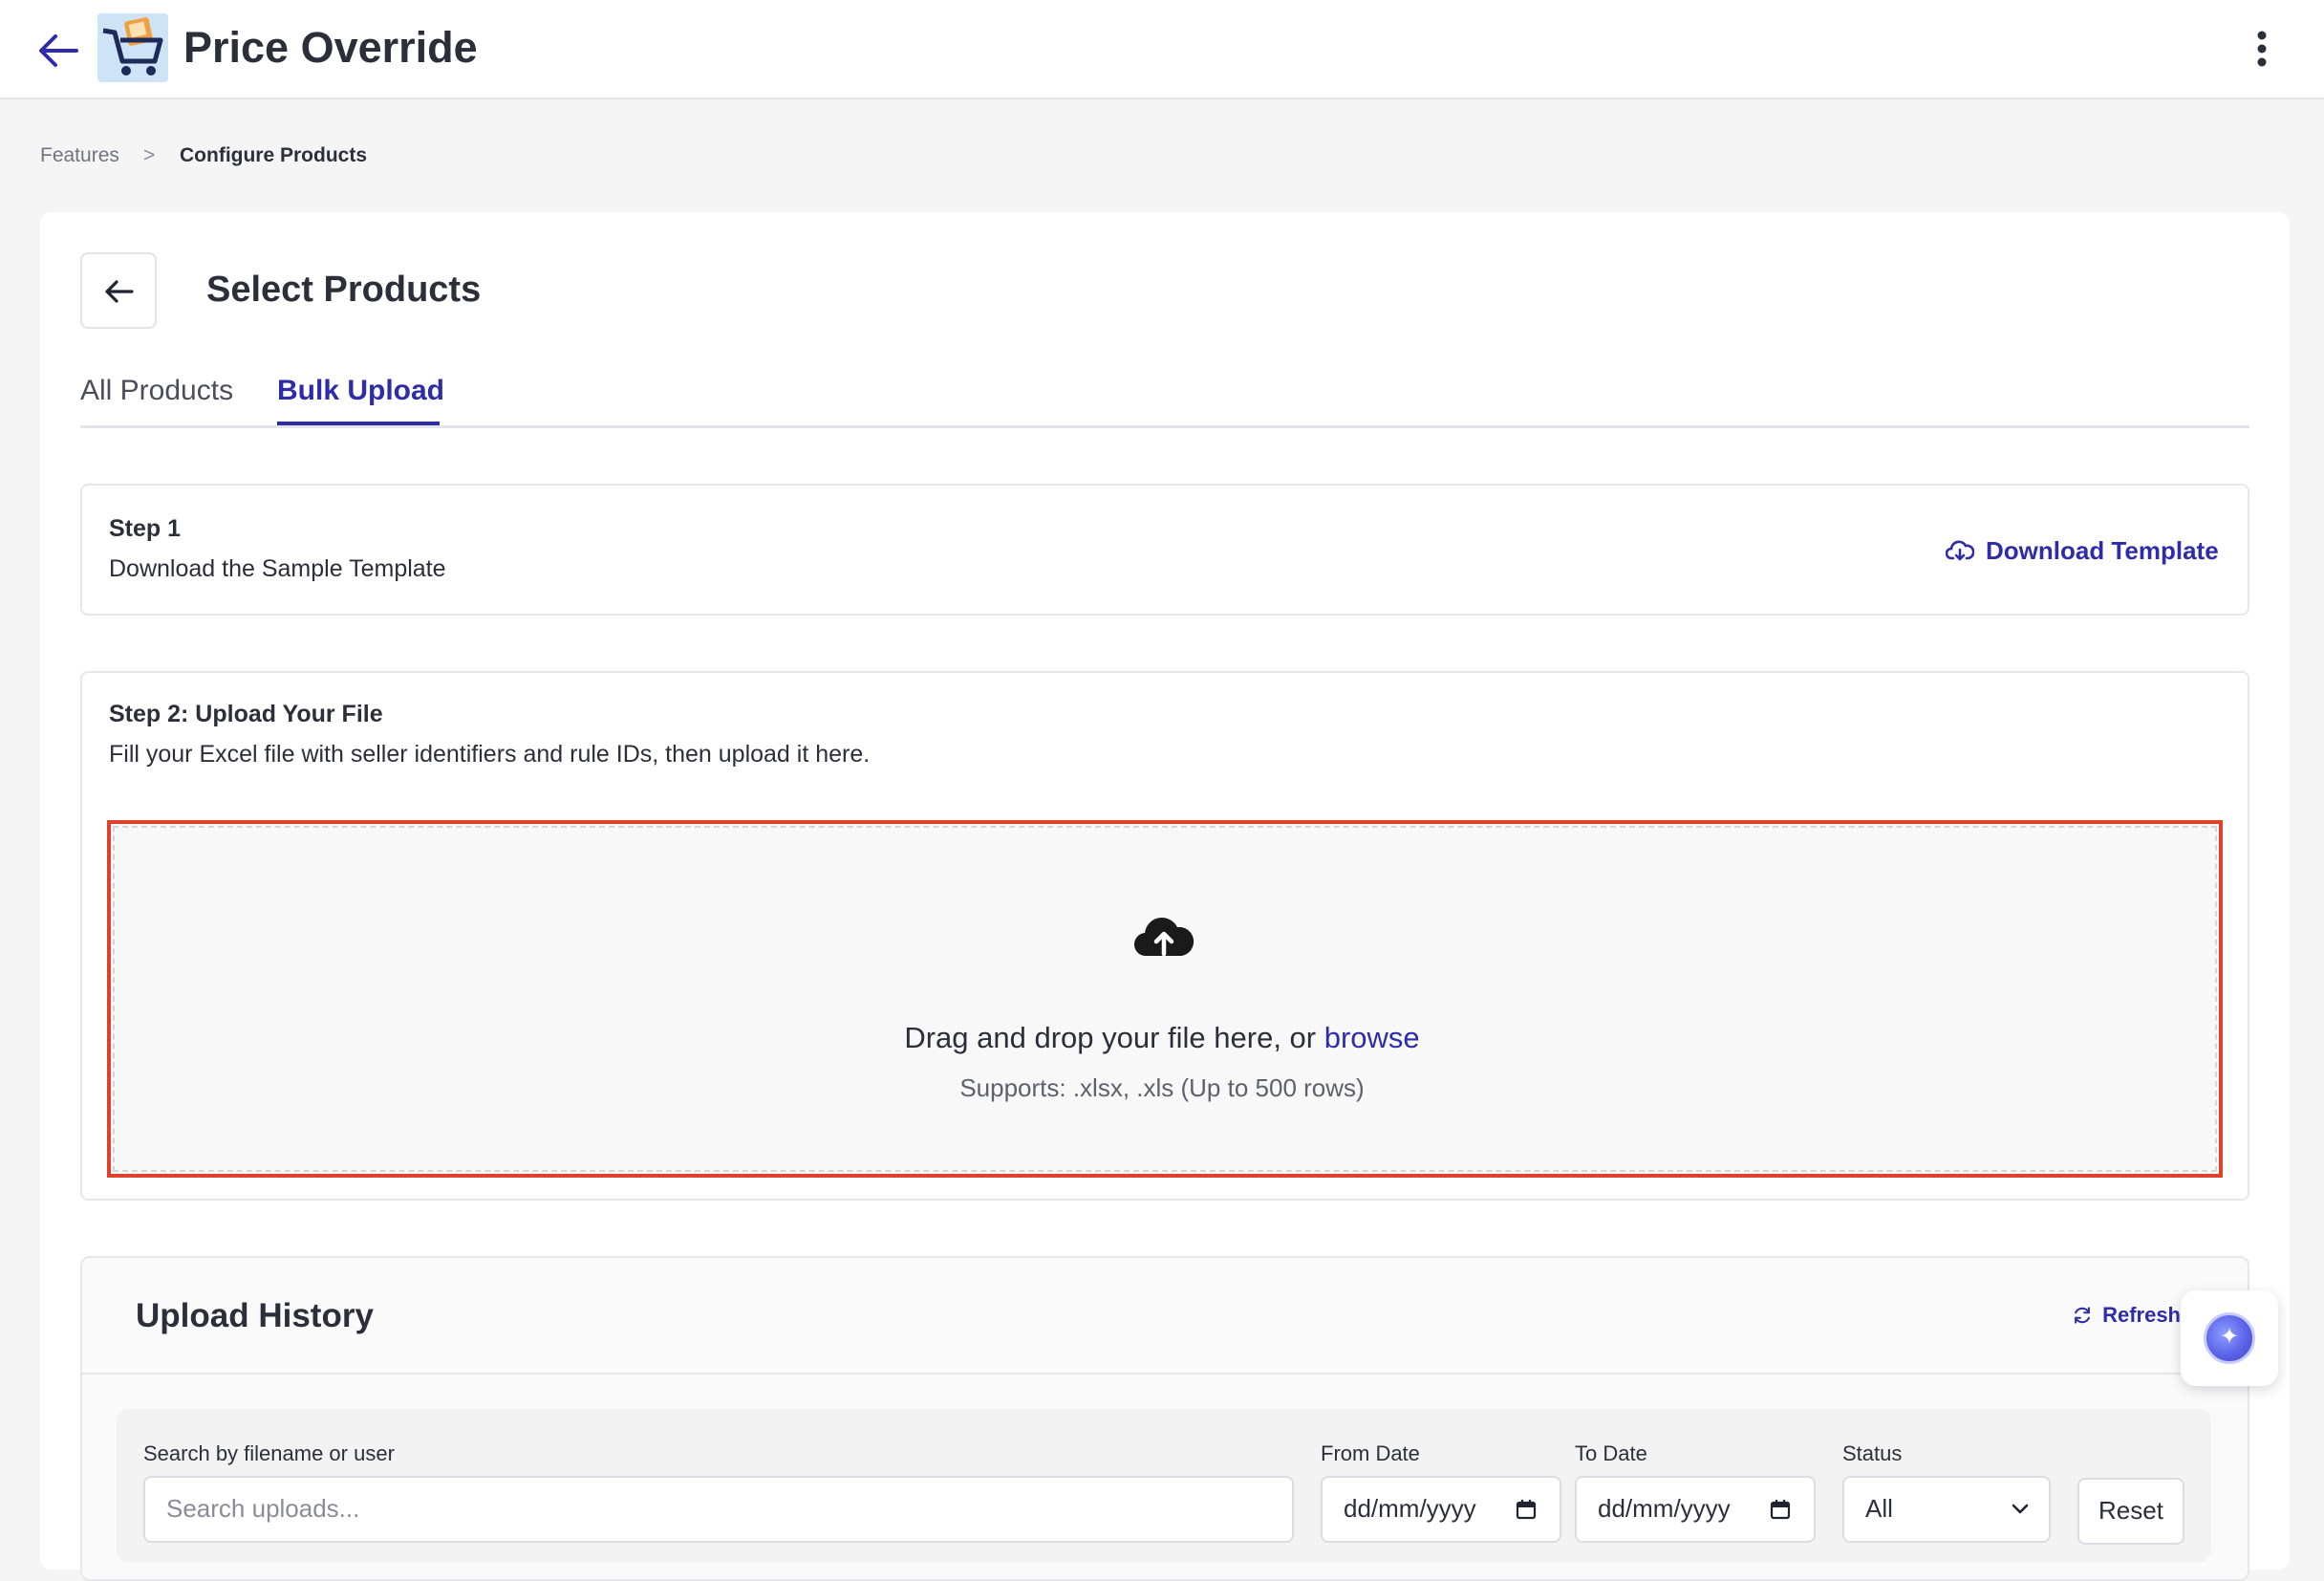  I want to click on from-date-input: dd/mm/yyyy, so click(1441, 1509).